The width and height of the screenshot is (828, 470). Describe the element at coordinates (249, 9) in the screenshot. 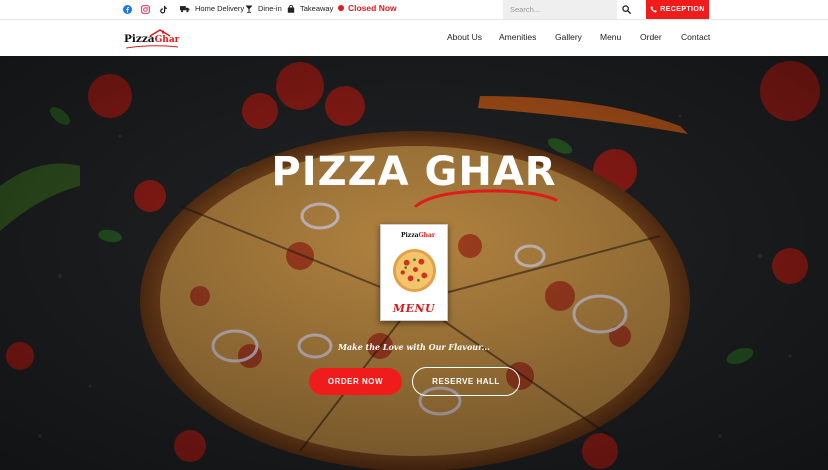

I see `cocktail-glass-icon` at that location.